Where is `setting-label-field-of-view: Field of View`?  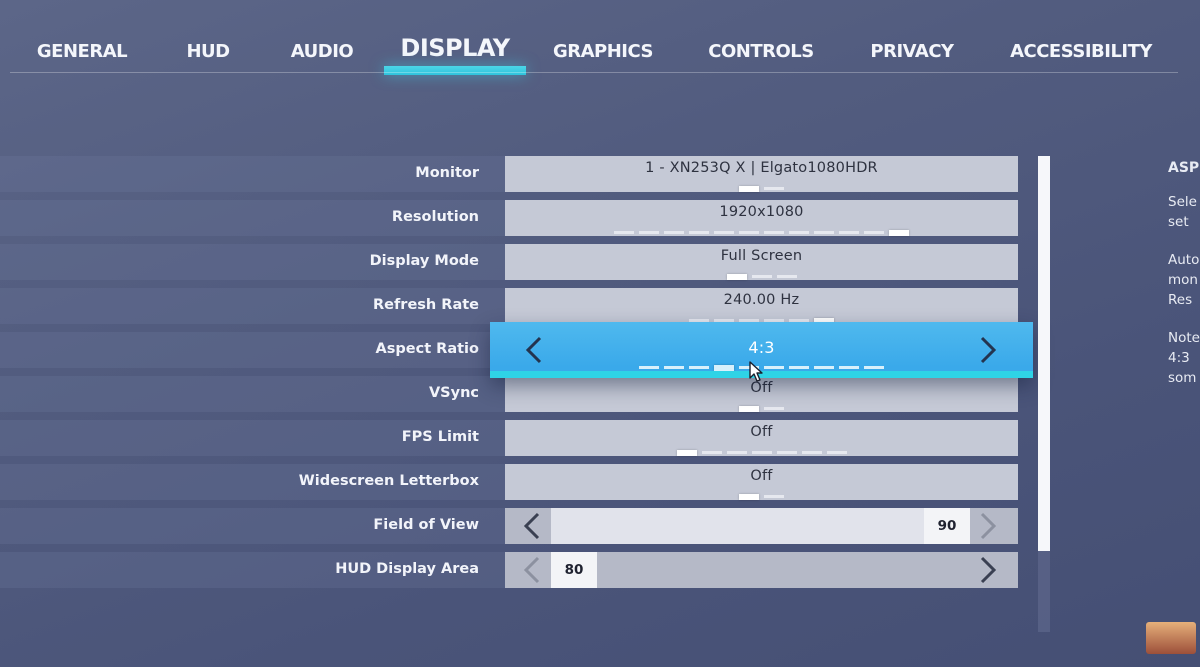 setting-label-field-of-view: Field of View is located at coordinates (426, 525).